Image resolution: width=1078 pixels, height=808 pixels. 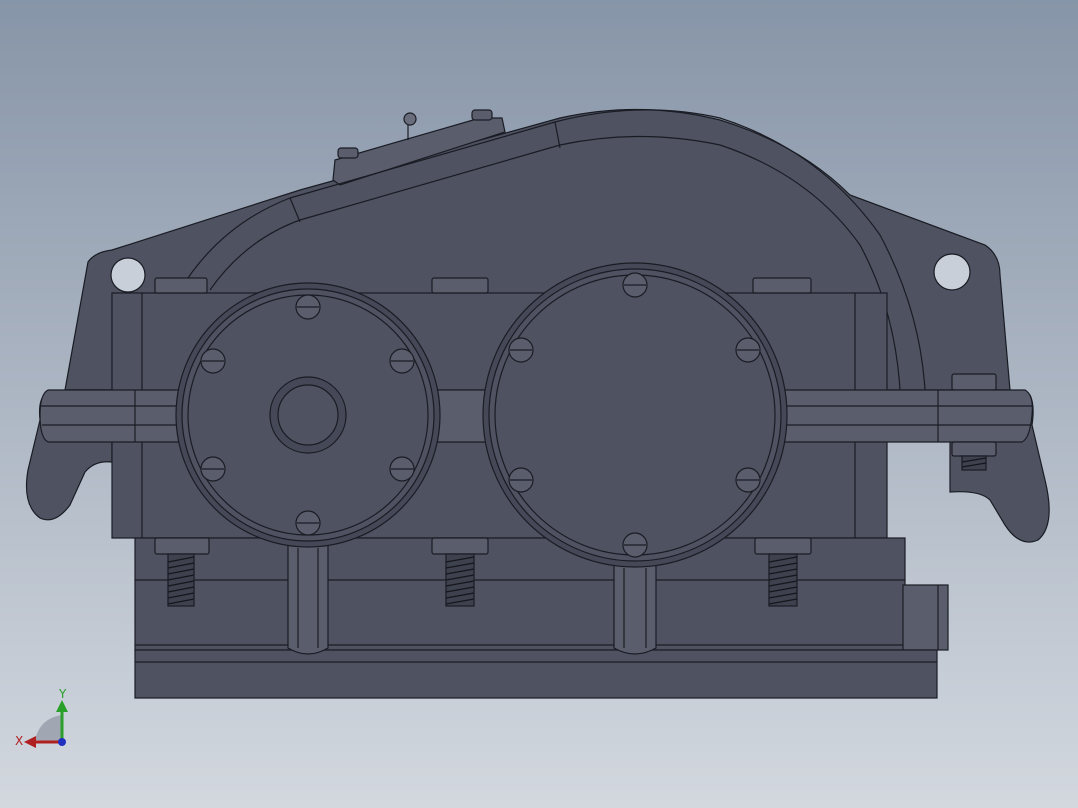 I want to click on base-plate, so click(x=536, y=674).